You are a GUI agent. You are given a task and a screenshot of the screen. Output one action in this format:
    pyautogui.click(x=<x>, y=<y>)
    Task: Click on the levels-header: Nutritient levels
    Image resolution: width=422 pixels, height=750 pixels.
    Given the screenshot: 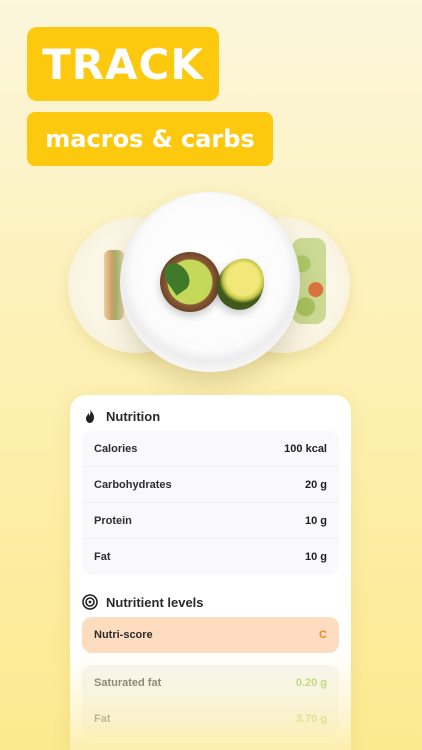 What is the action you would take?
    pyautogui.click(x=143, y=602)
    